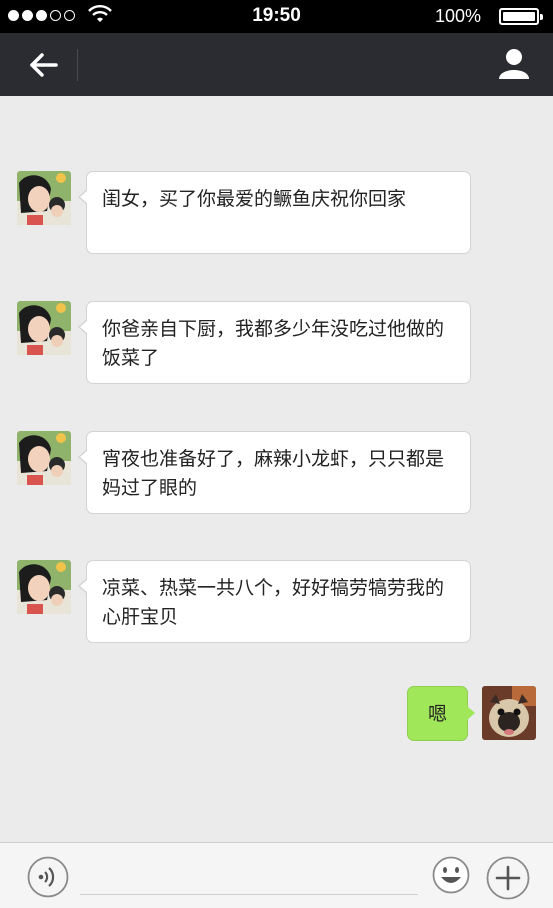 This screenshot has height=908, width=553. I want to click on battery-icon, so click(521, 16).